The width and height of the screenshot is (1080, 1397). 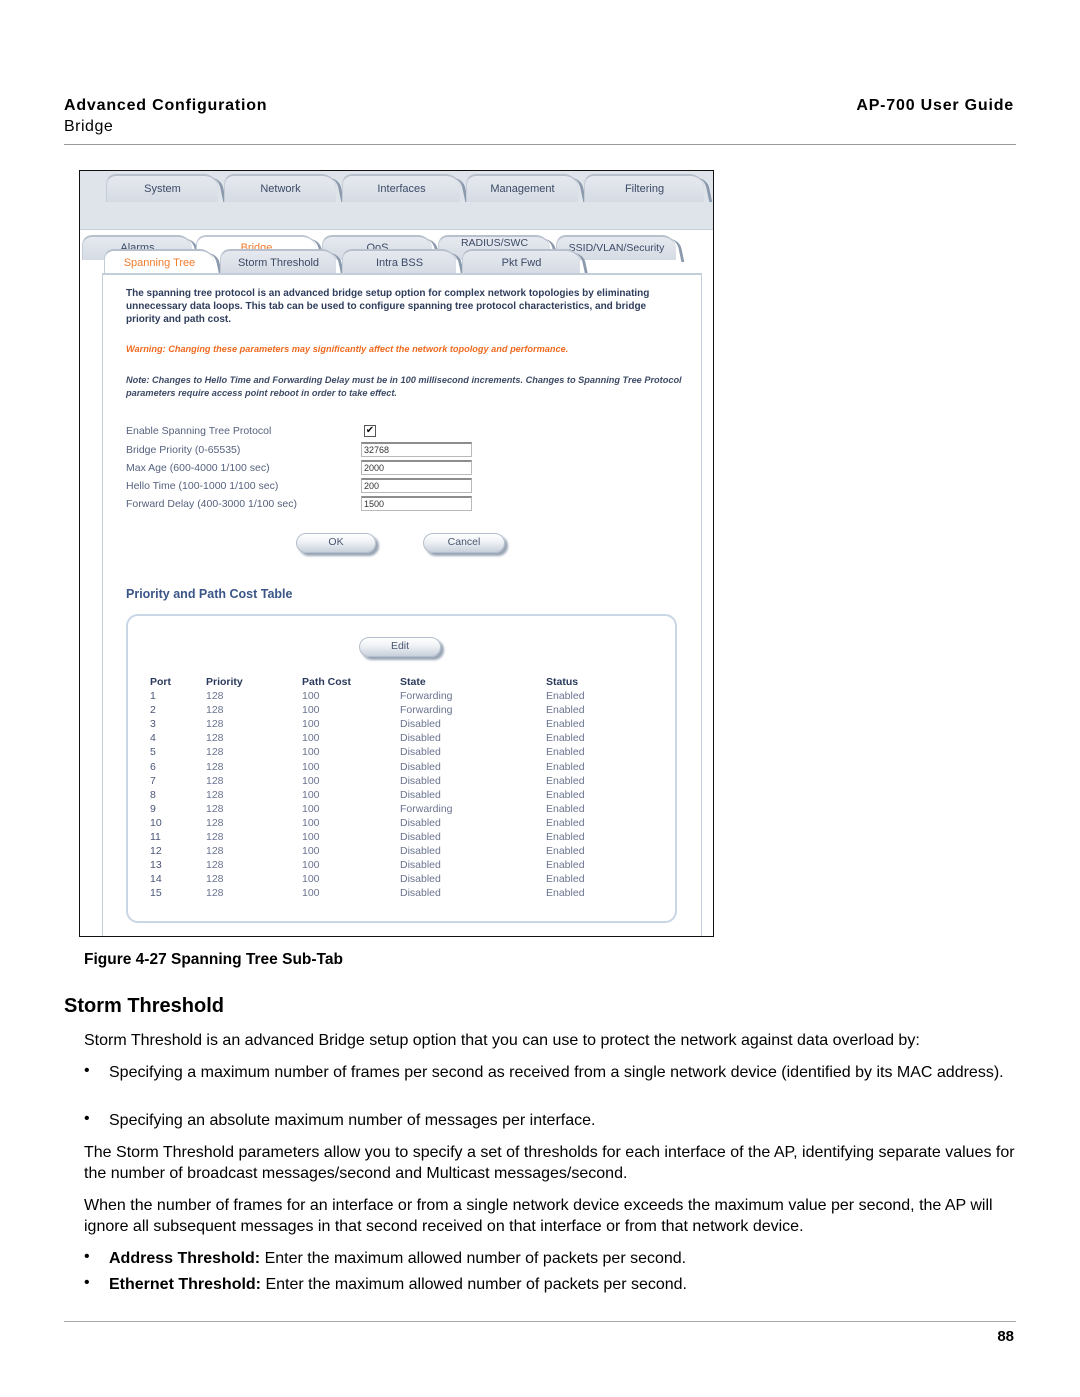 I want to click on enable-stp-label: Enable Spanning Tree Protocol, so click(x=199, y=431).